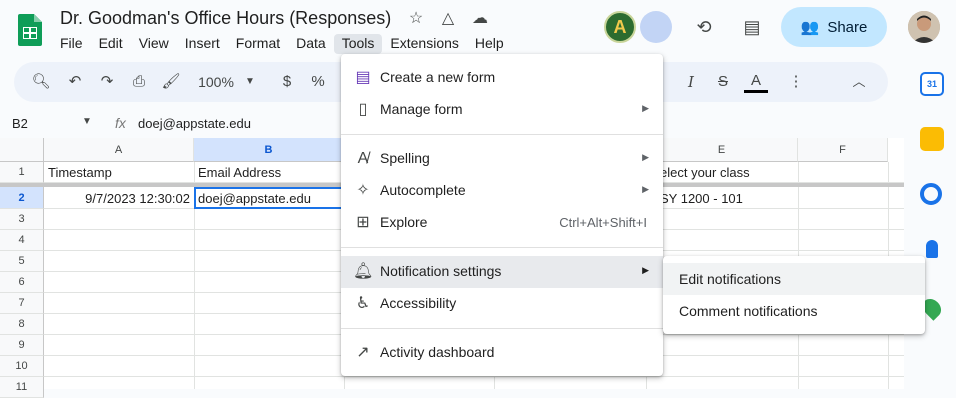 This screenshot has height=398, width=956. I want to click on menu-item-label: Autocomplete, so click(423, 190).